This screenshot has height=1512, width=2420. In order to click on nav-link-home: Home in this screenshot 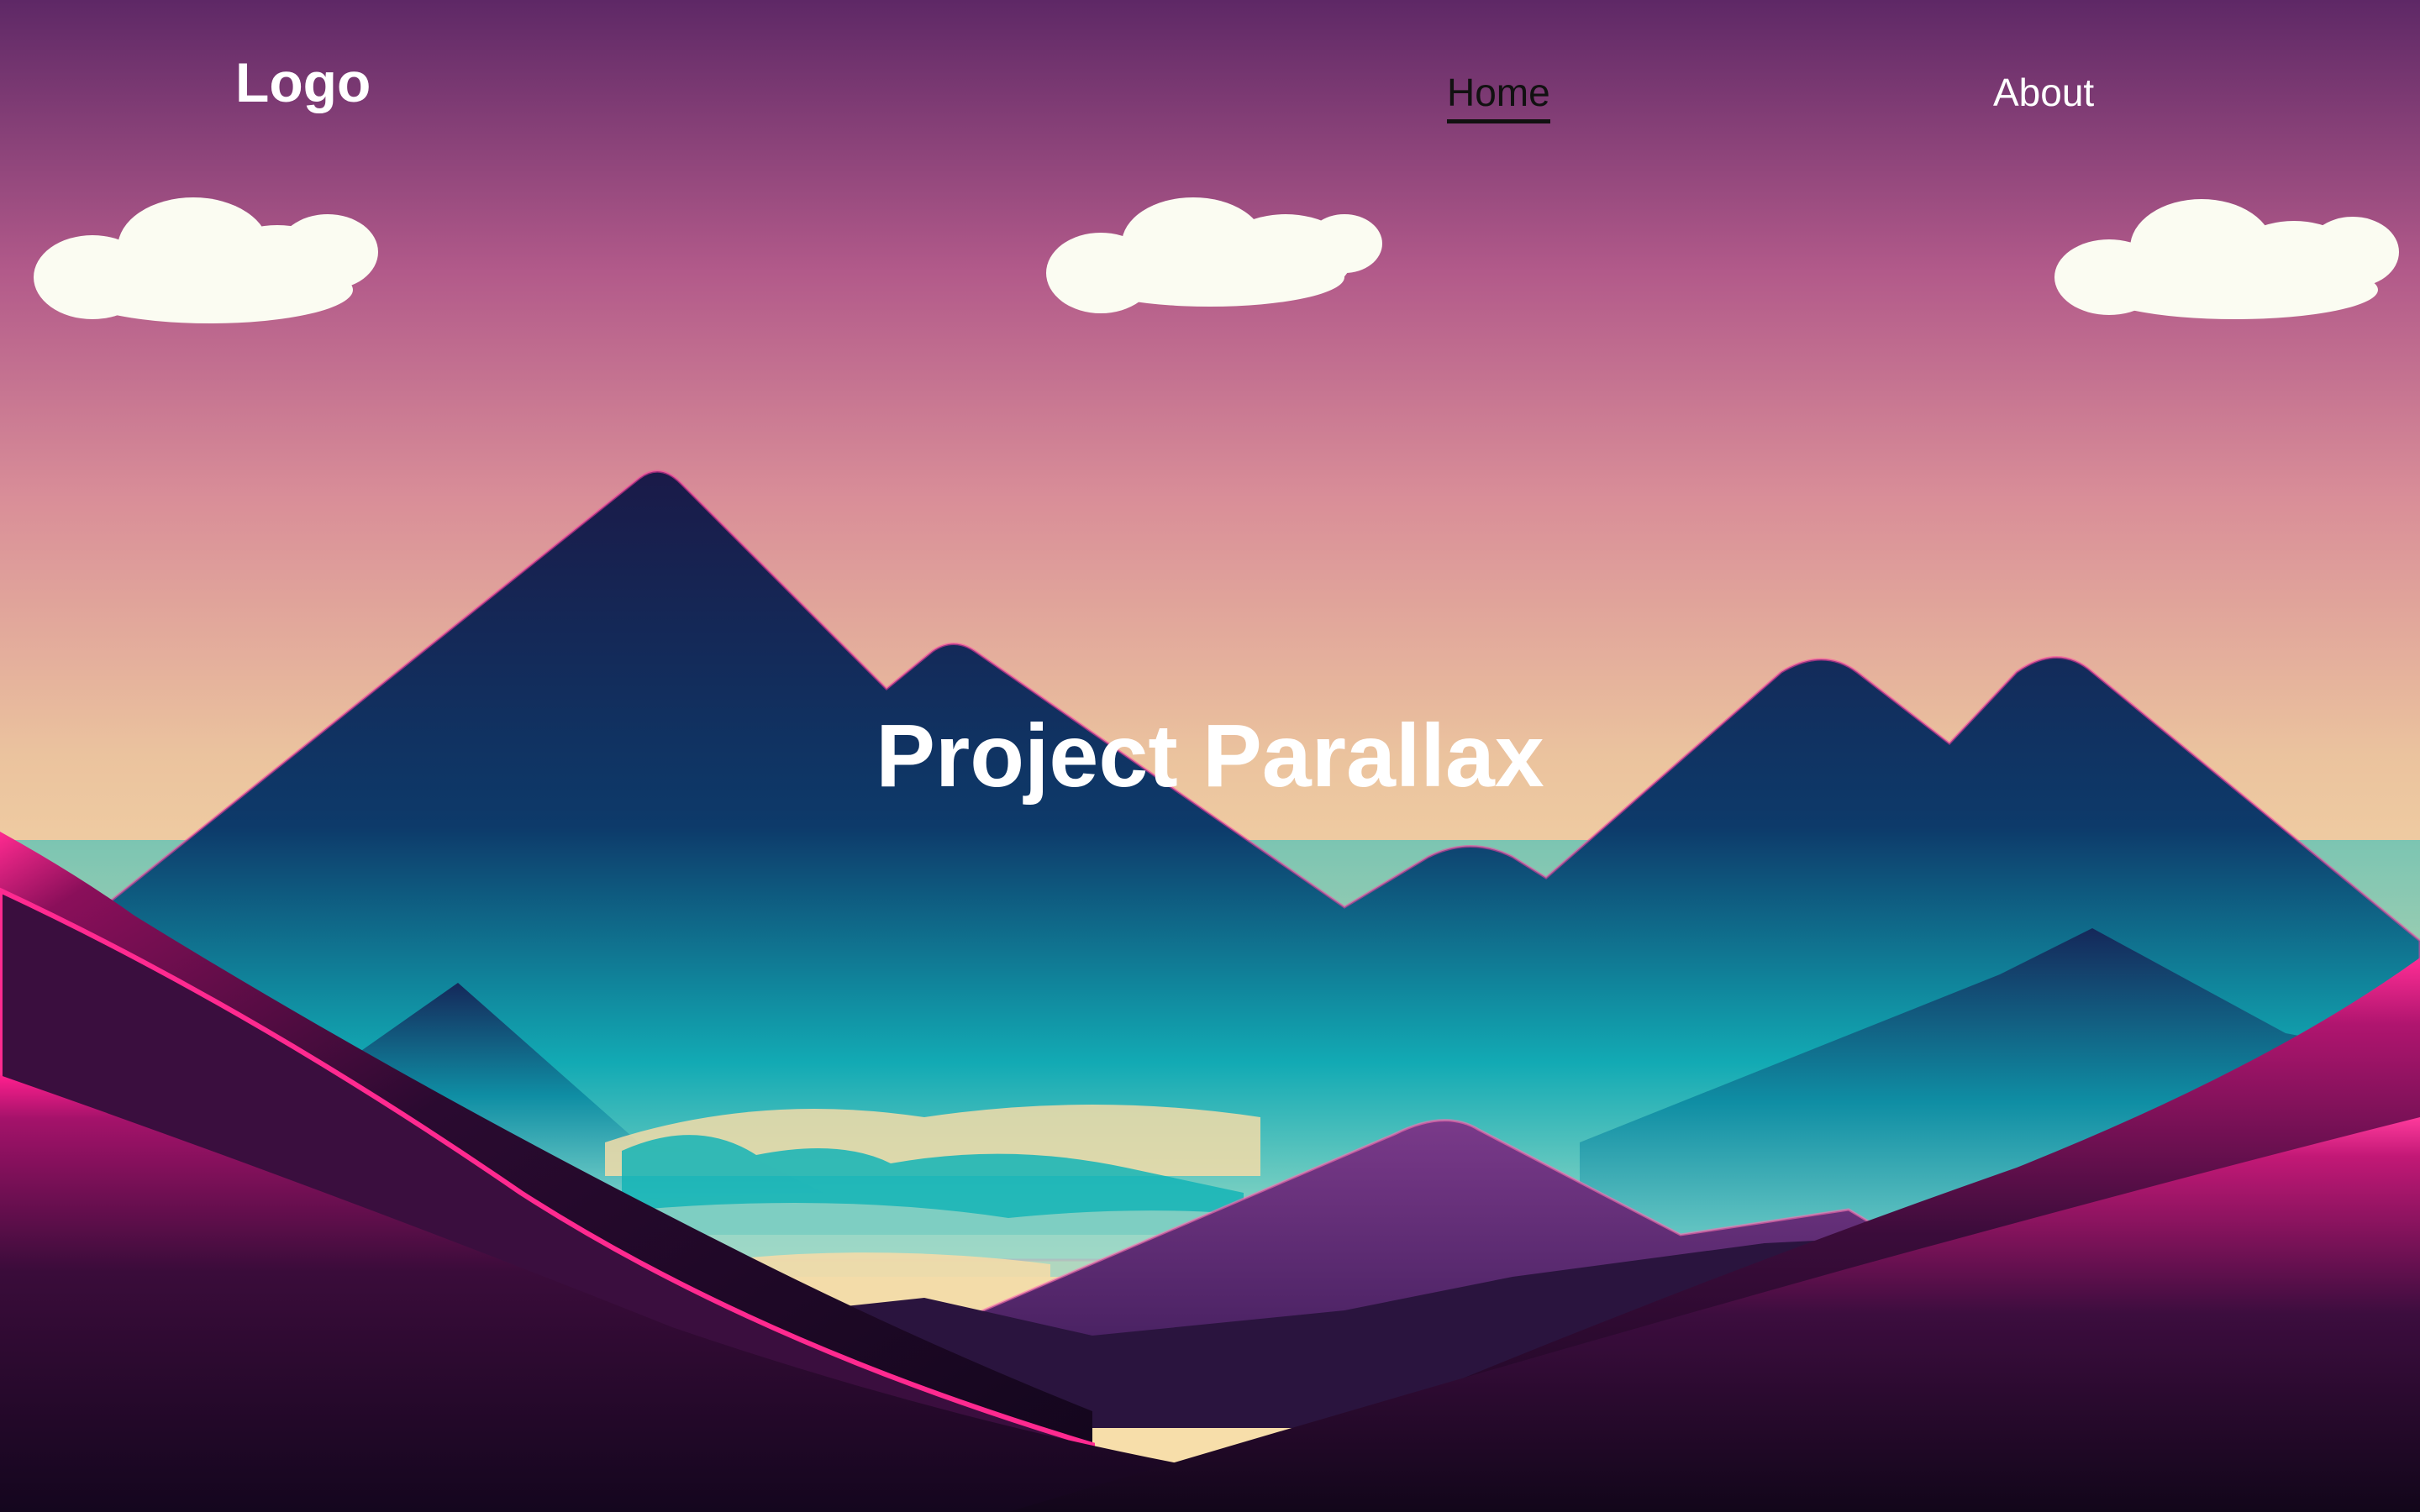, I will do `click(1498, 95)`.